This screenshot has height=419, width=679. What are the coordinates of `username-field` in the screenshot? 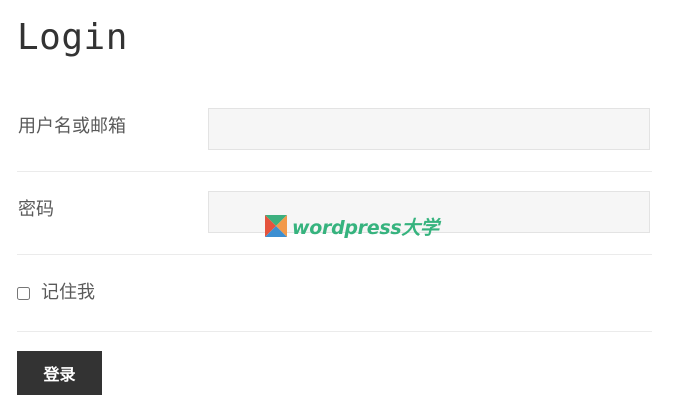 It's located at (429, 129).